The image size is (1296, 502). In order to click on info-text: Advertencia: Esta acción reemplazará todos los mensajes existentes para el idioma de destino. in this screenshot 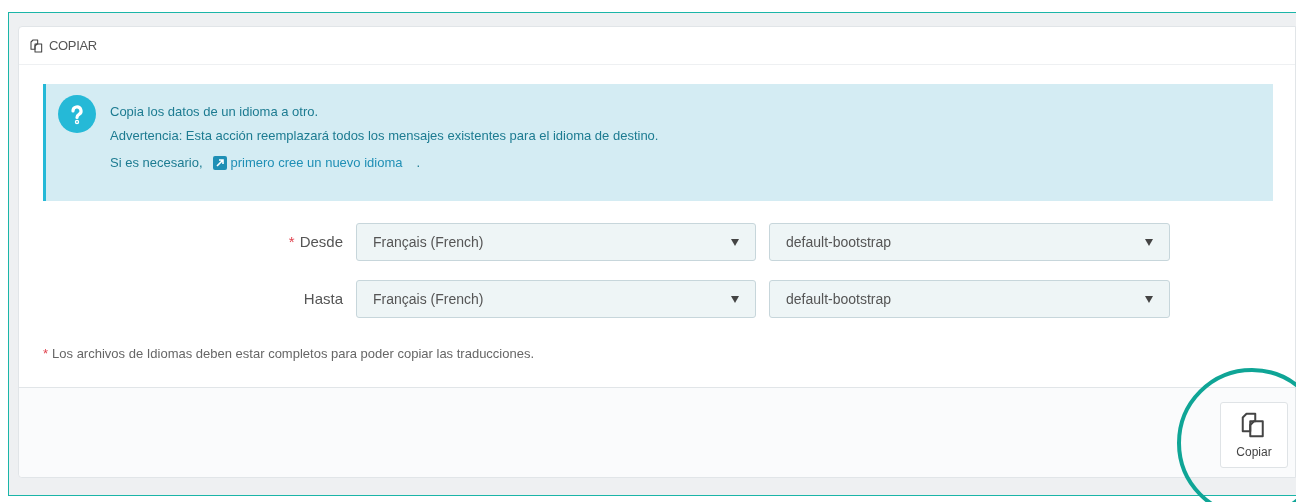, I will do `click(384, 135)`.